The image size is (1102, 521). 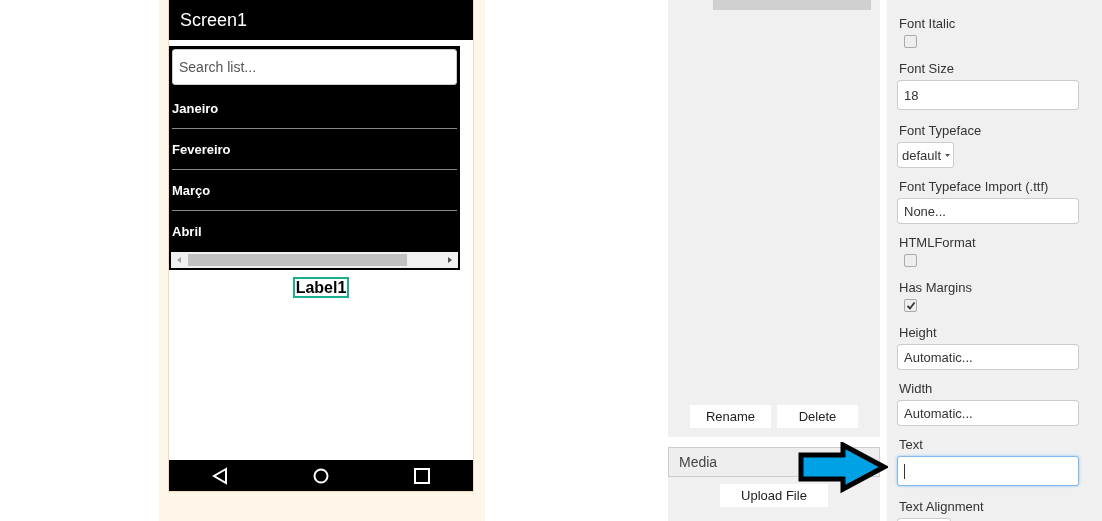 I want to click on list-item: Abril, so click(x=314, y=231).